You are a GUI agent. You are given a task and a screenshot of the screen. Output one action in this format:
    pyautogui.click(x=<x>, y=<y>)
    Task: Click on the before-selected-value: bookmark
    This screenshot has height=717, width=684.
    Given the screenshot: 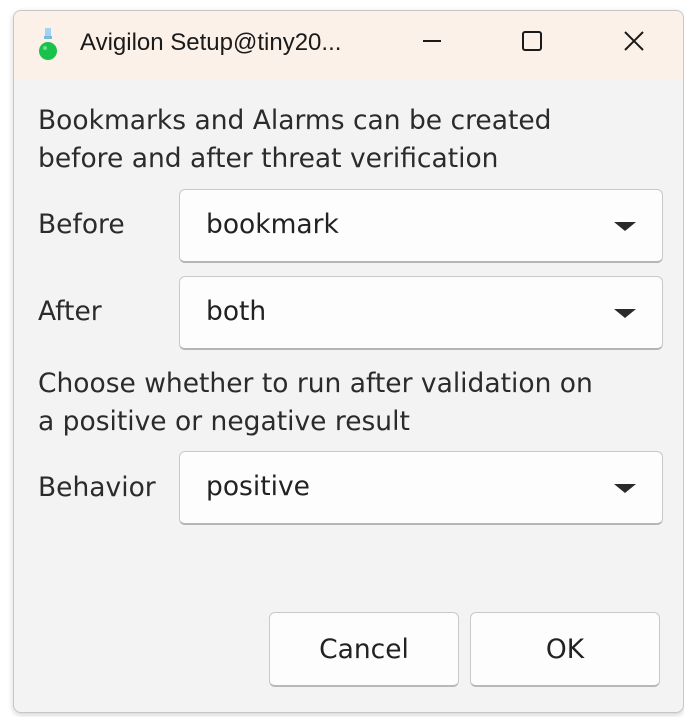 What is the action you would take?
    pyautogui.click(x=272, y=224)
    